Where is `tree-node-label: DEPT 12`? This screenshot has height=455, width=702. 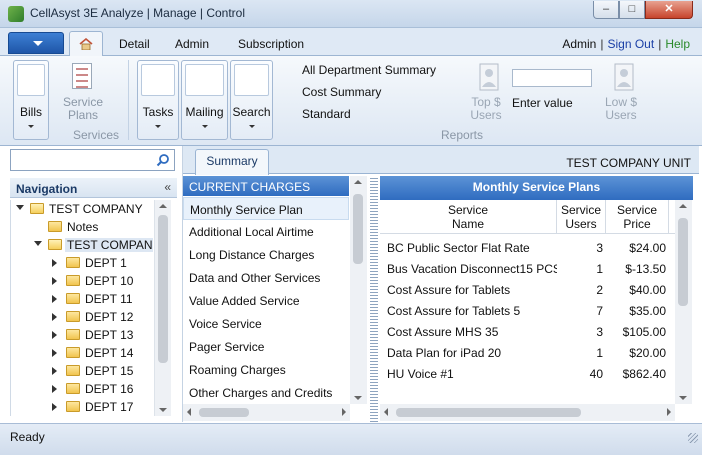
tree-node-label: DEPT 12 is located at coordinates (109, 317).